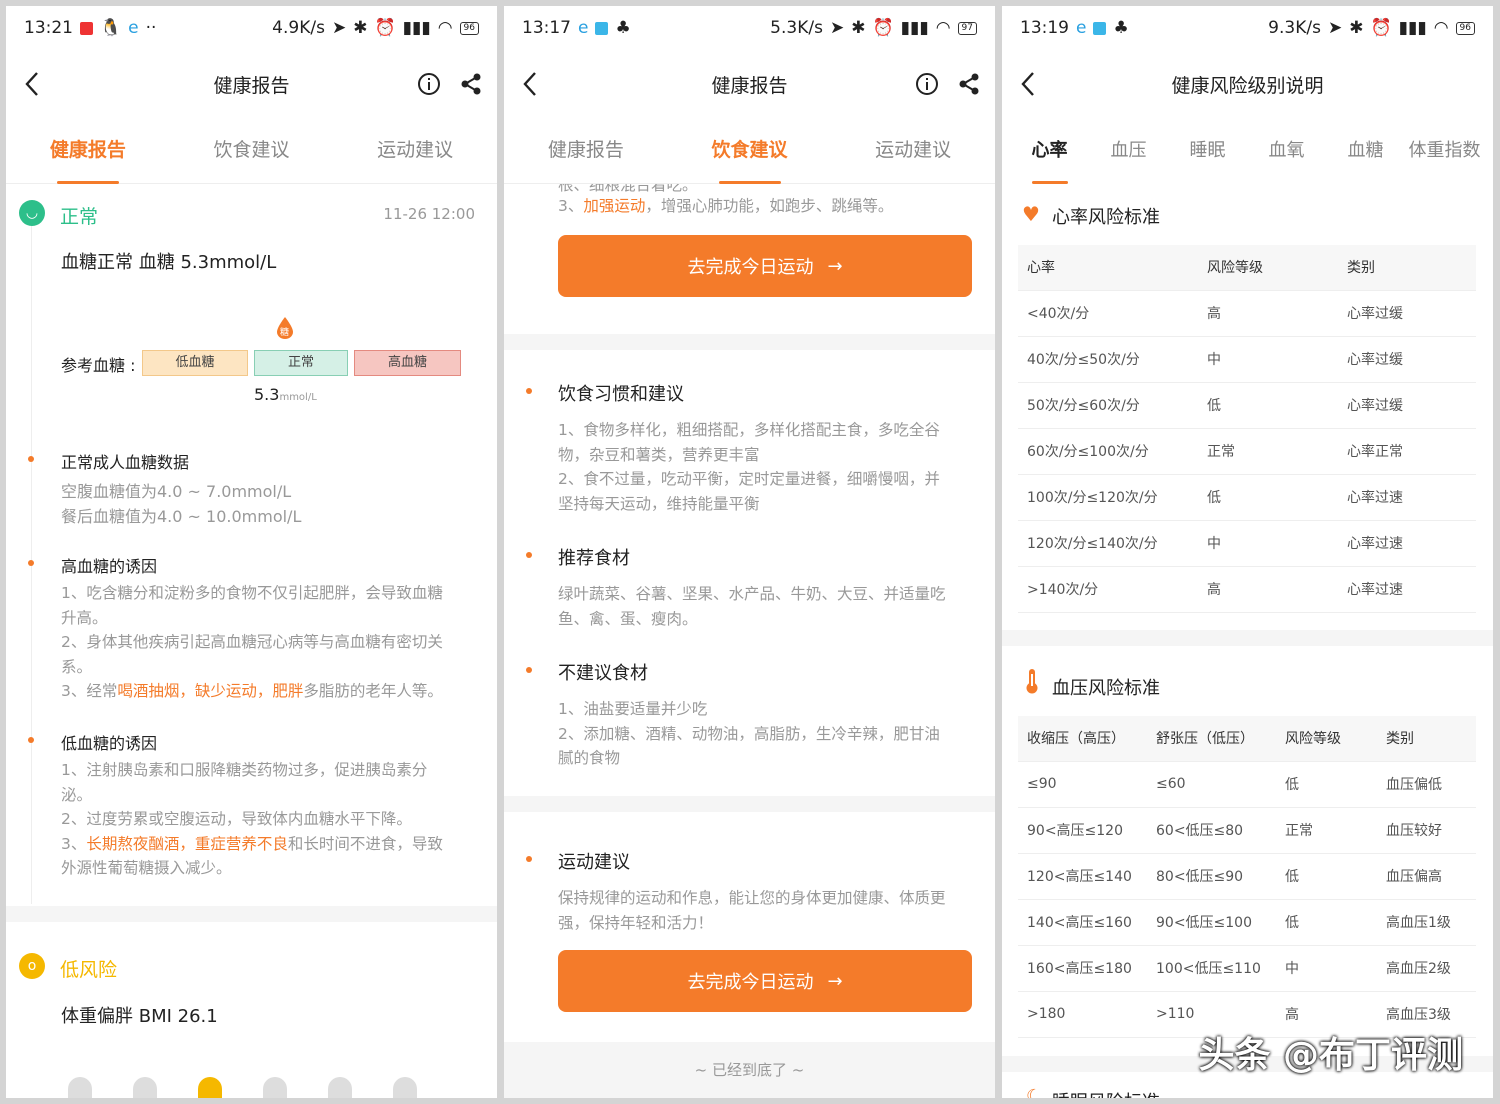  I want to click on col-header: 心率, so click(1108, 268).